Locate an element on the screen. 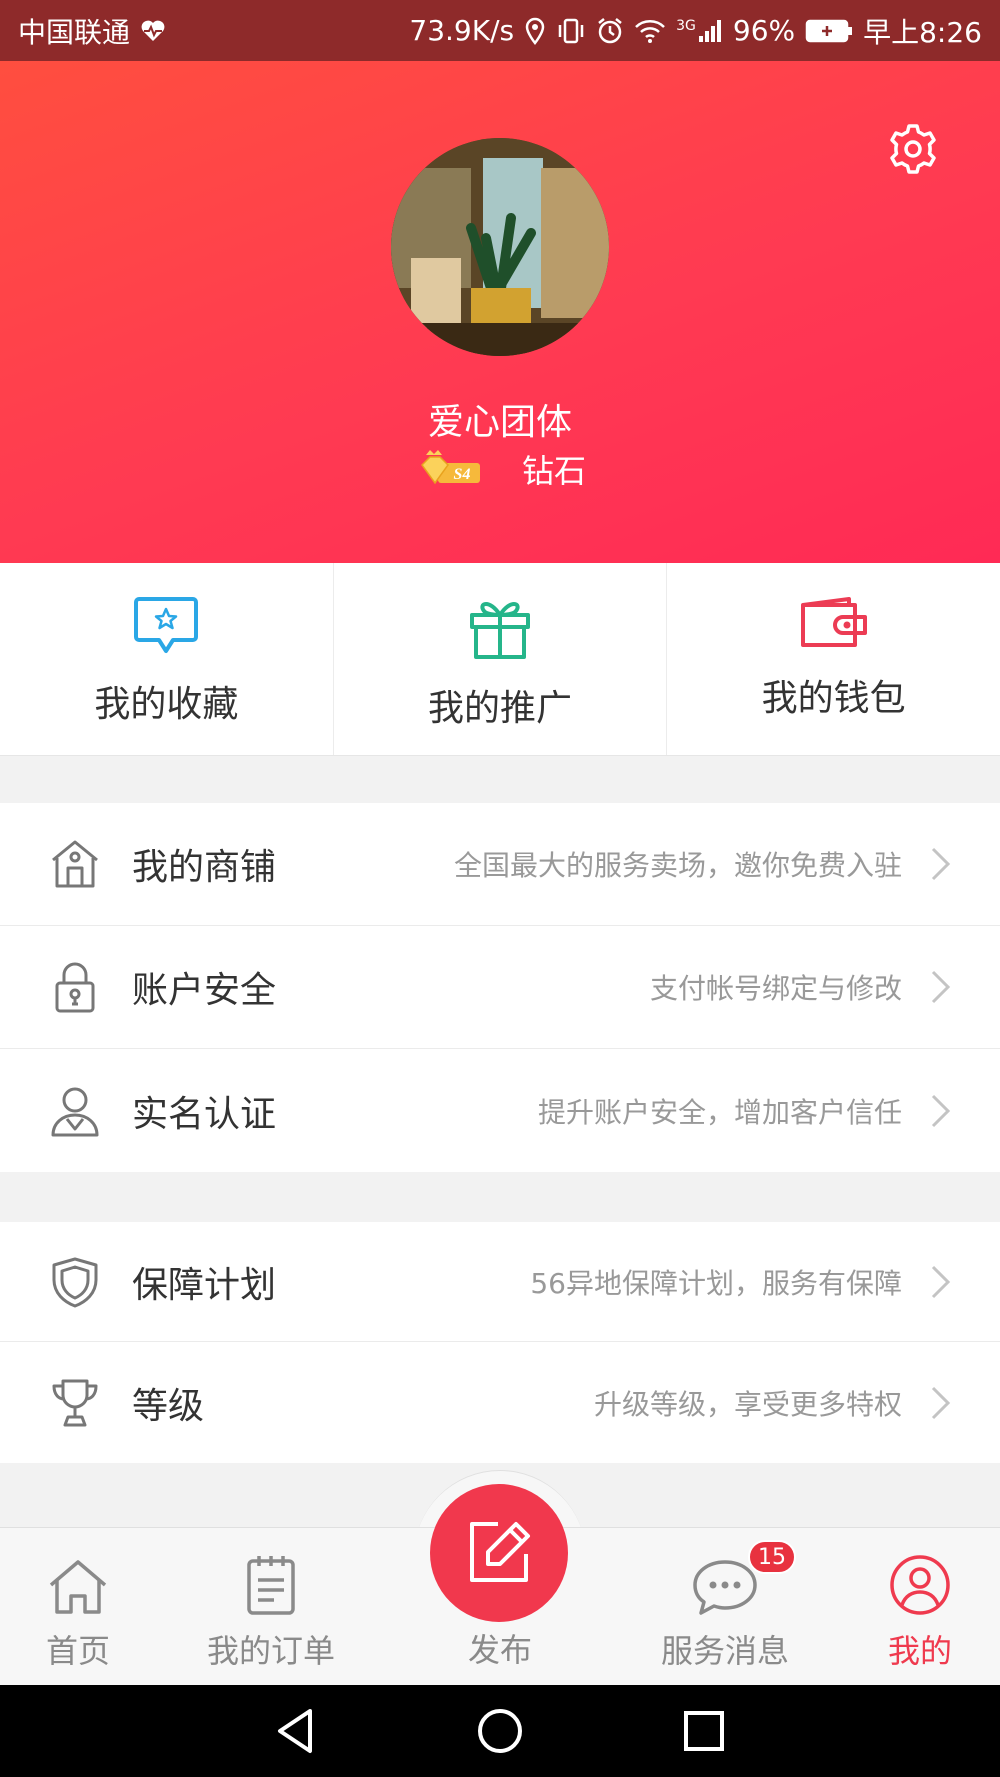 The width and height of the screenshot is (1000, 1777). gear-icon is located at coordinates (913, 149).